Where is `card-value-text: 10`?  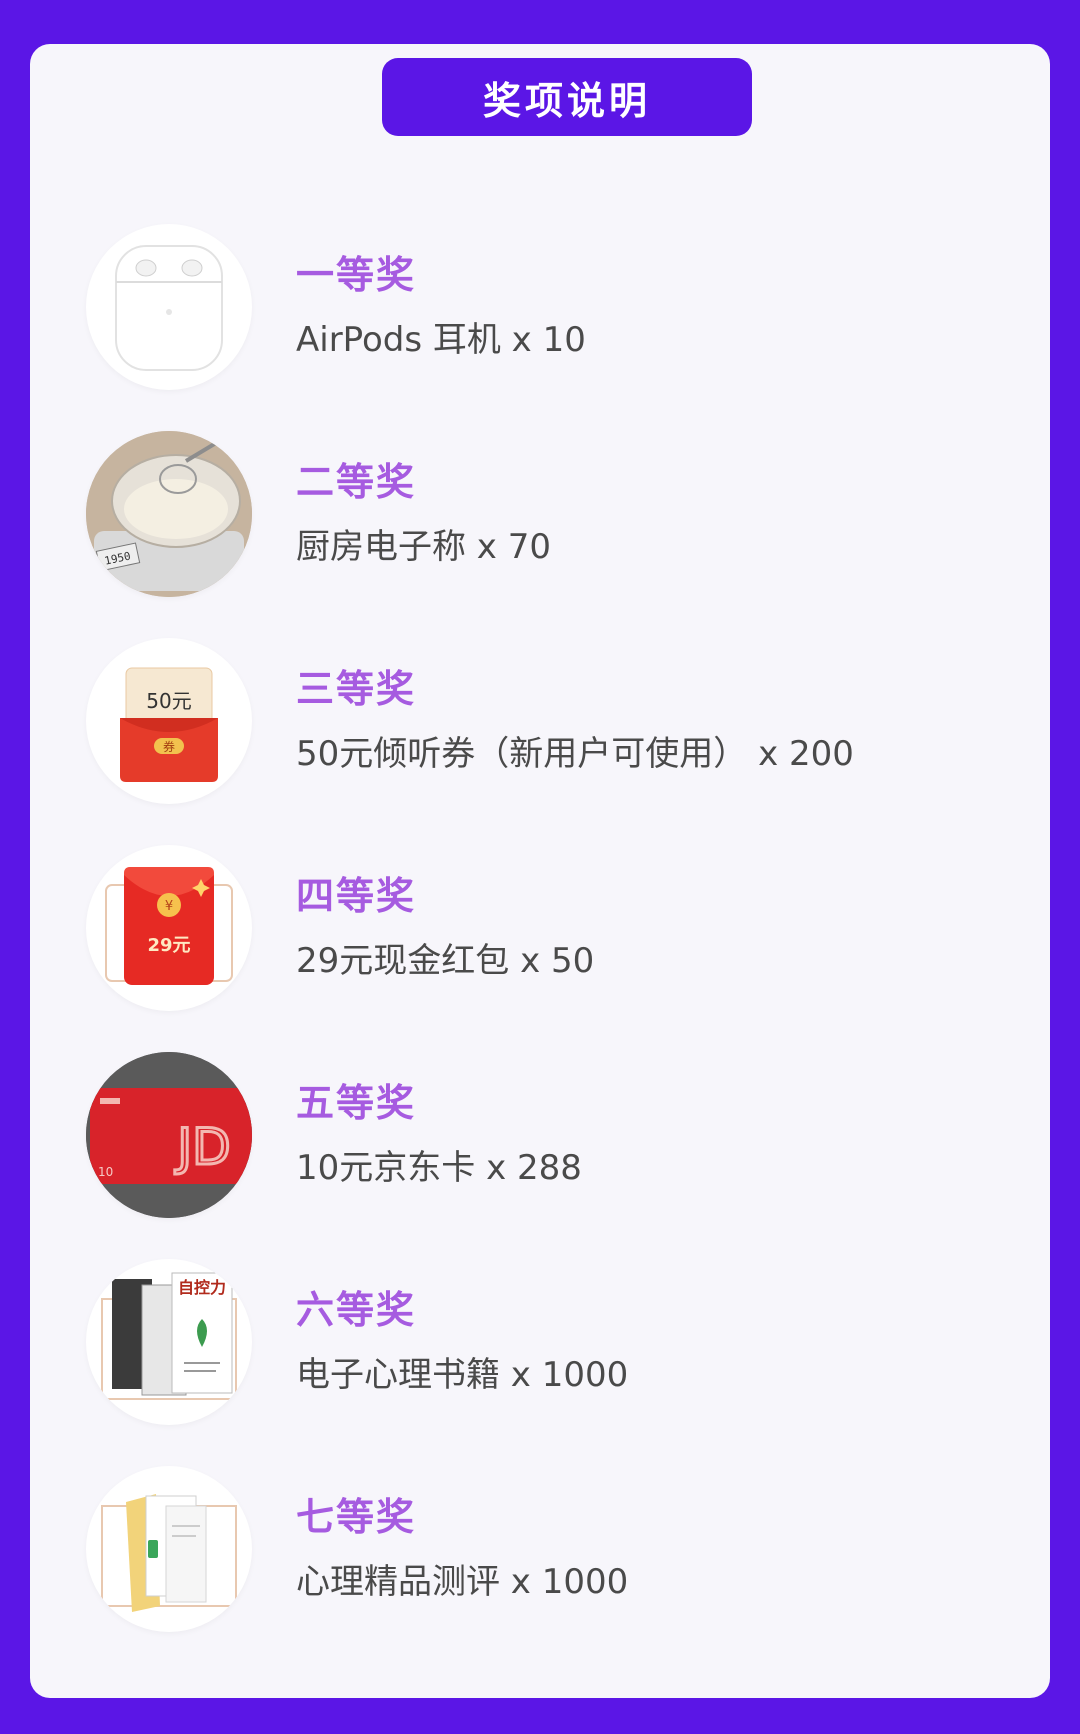
card-value-text: 10 is located at coordinates (105, 1172).